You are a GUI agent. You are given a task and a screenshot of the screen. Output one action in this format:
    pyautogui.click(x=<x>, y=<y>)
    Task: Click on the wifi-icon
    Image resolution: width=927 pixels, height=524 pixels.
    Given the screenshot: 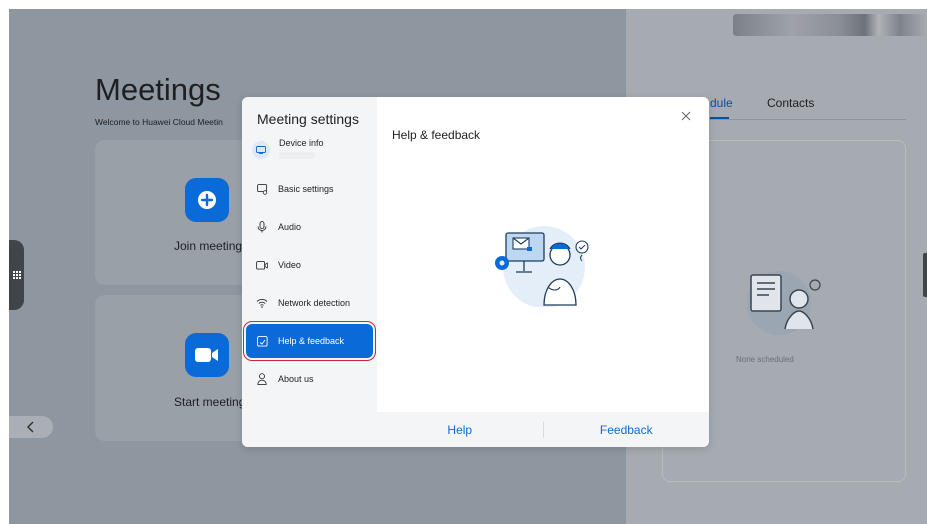 What is the action you would take?
    pyautogui.click(x=262, y=303)
    